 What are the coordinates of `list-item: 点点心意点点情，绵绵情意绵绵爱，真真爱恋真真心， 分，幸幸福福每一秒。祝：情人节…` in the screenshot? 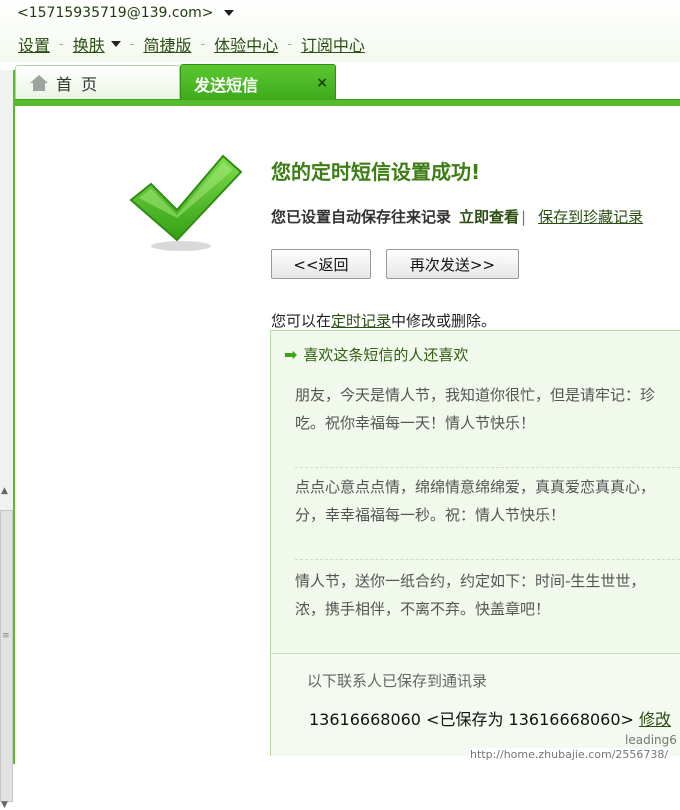 It's located at (487, 501).